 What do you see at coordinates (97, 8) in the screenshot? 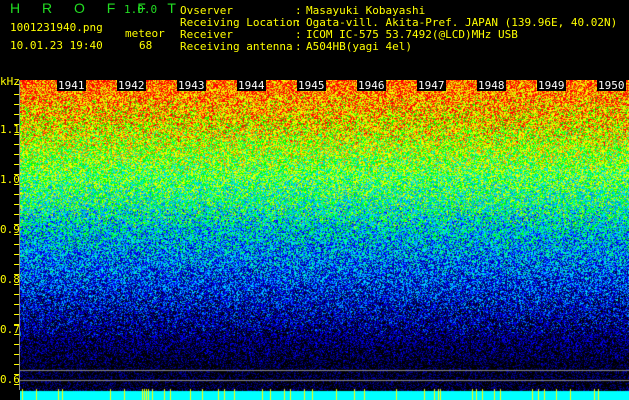
I see `app-title: H R O F F T` at bounding box center [97, 8].